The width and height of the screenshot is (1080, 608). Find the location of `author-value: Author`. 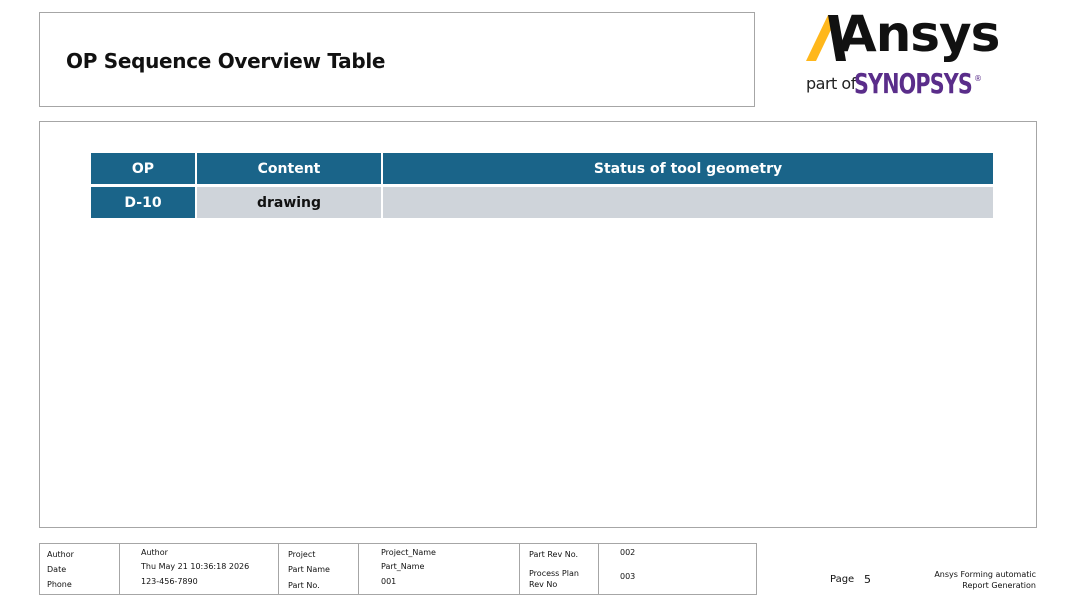

author-value: Author is located at coordinates (154, 552).